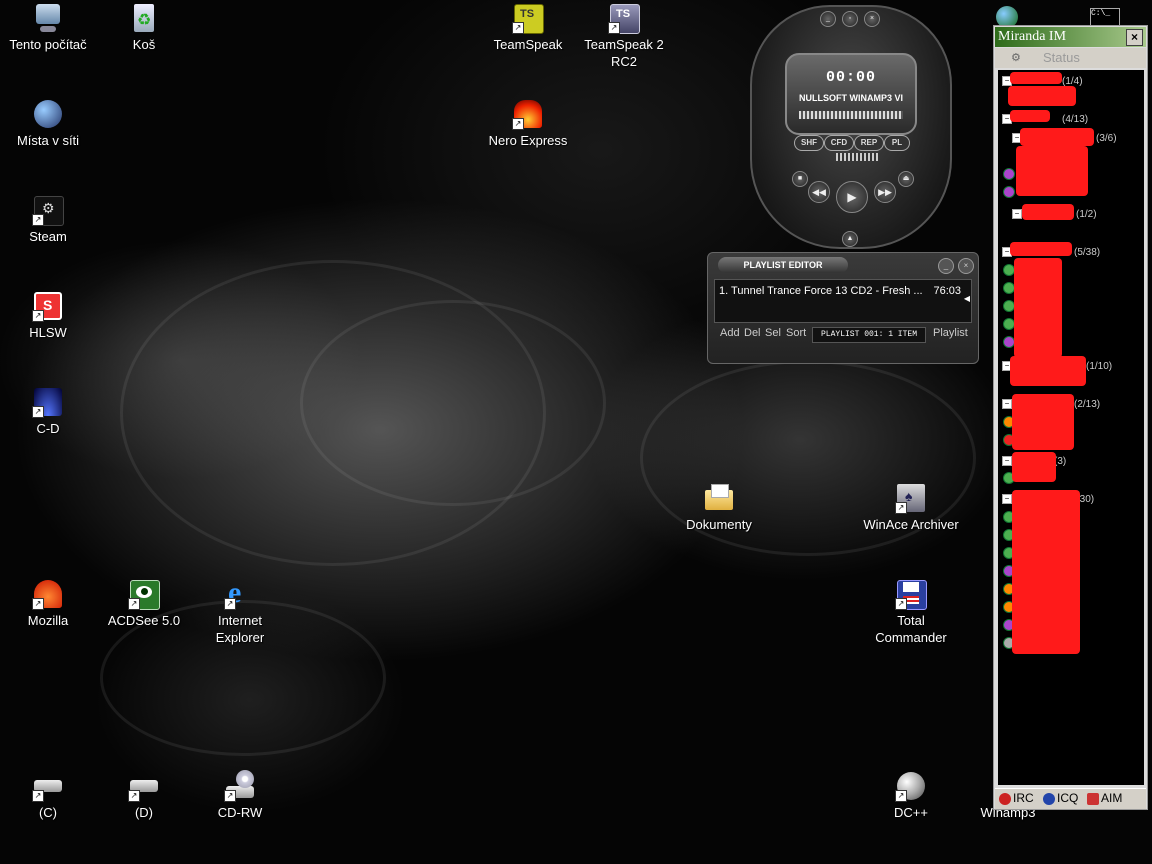  I want to click on select-button: Sel, so click(773, 333).